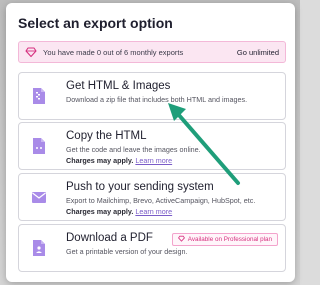 This screenshot has width=320, height=285. I want to click on zip-file-icon, so click(39, 96).